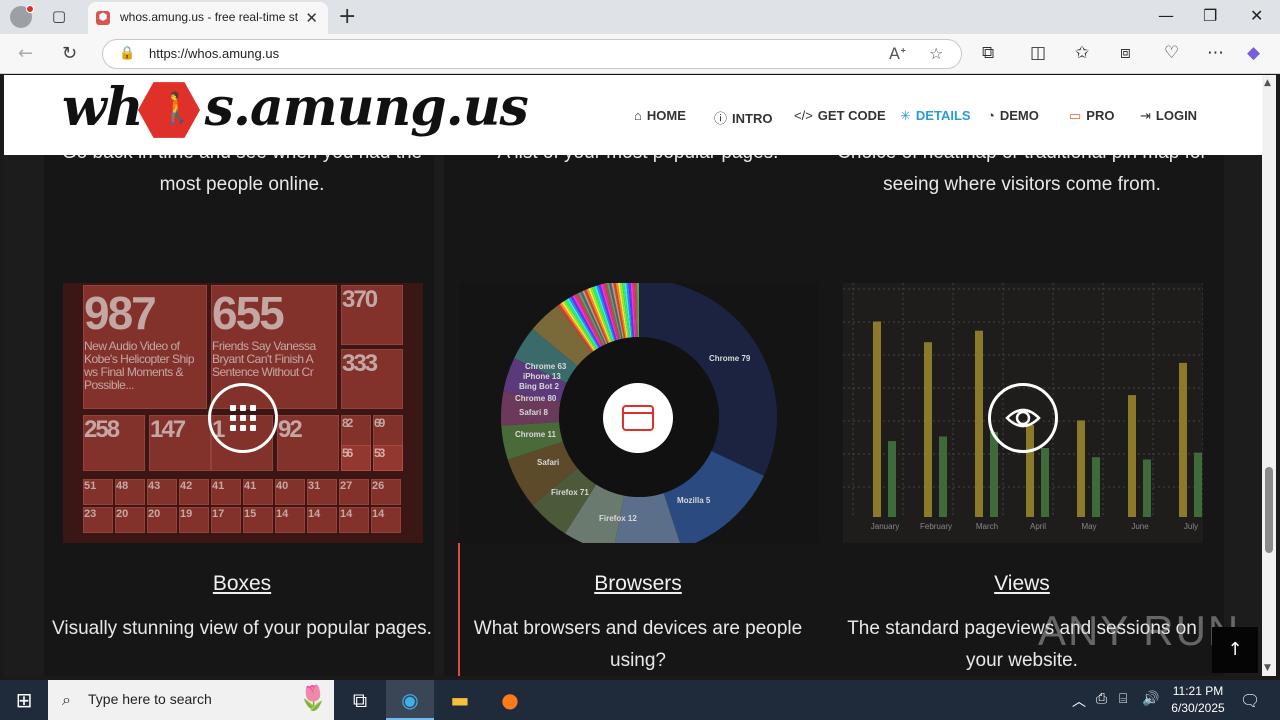 This screenshot has width=1280, height=720. What do you see at coordinates (243, 418) in the screenshot?
I see `grid-icon` at bounding box center [243, 418].